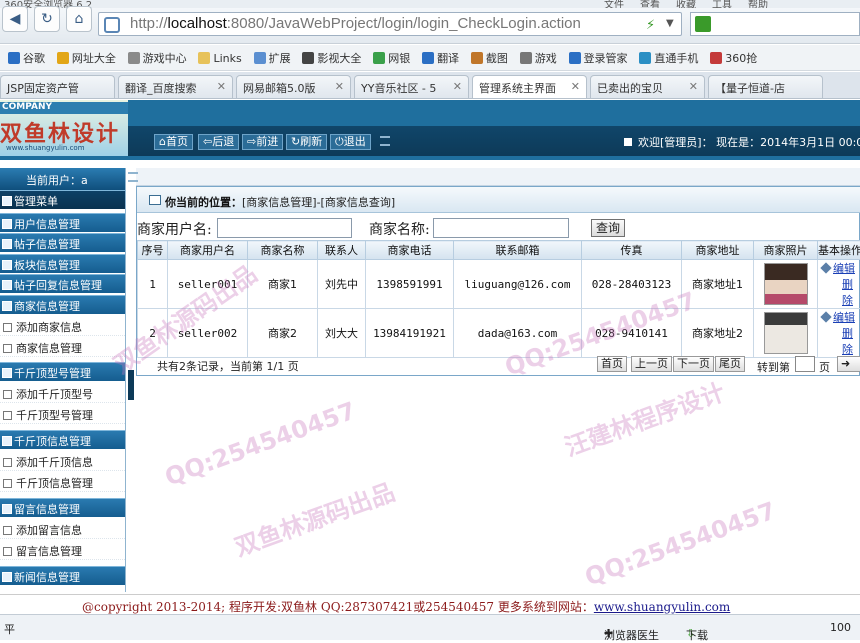 The width and height of the screenshot is (860, 643). Describe the element at coordinates (331, 58) in the screenshot. I see `fav-video: 影视大全` at that location.